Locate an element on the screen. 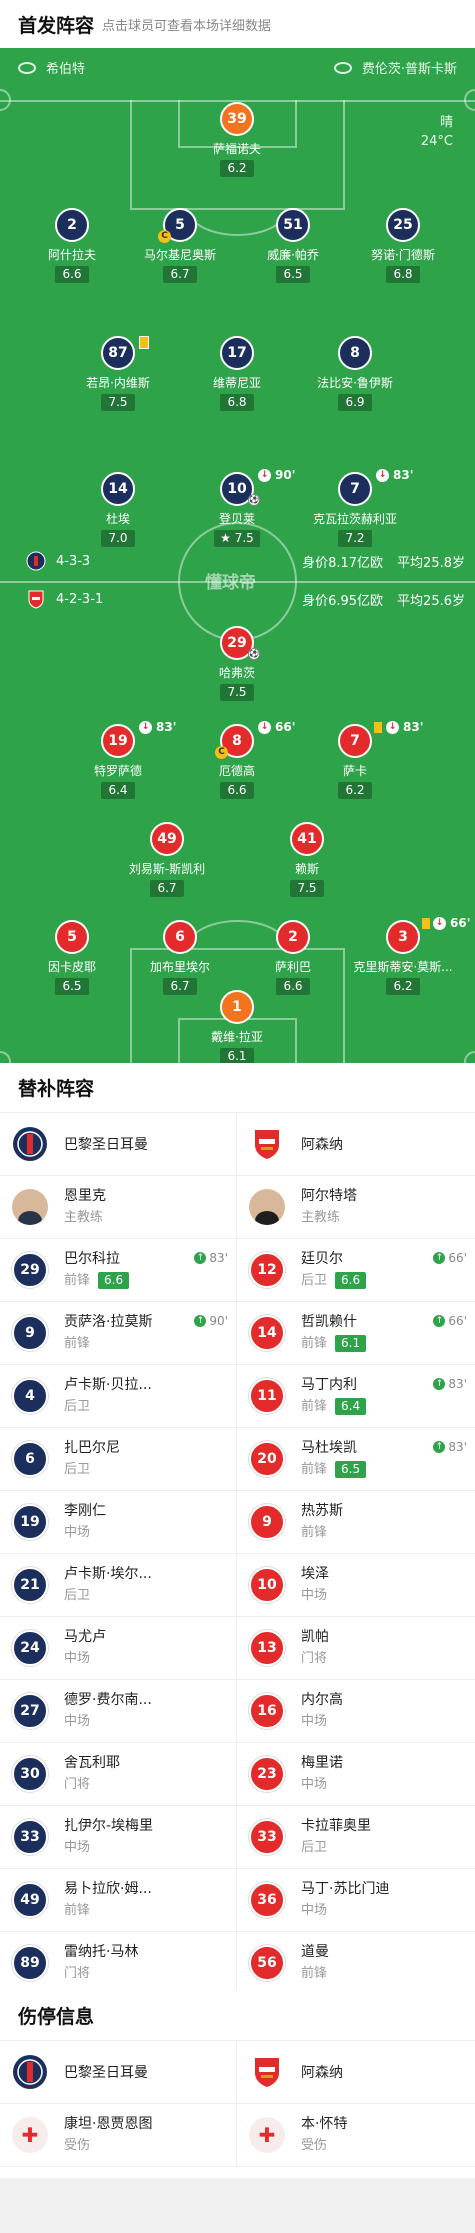  sub-player-row: 33 卡拉菲奥里 后卫 is located at coordinates (356, 1837).